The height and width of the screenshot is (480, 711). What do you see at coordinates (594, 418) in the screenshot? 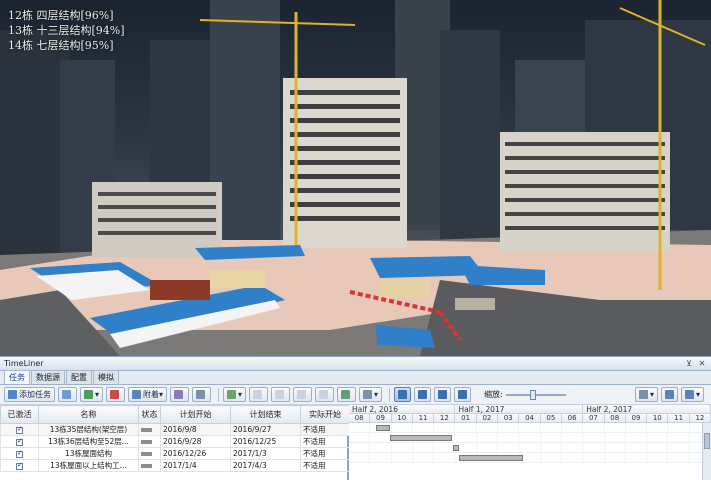
I see `gantt-month: 07` at bounding box center [594, 418].